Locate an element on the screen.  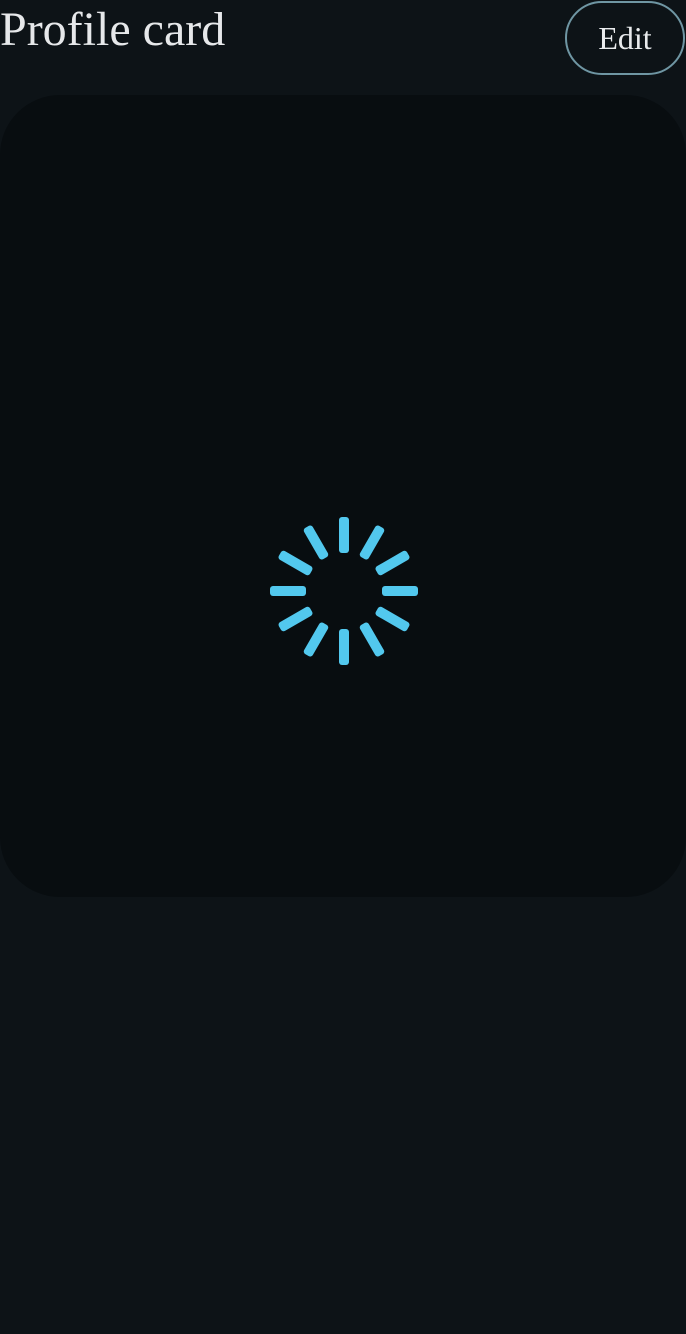
app-header: Profile card Edit is located at coordinates (343, 41).